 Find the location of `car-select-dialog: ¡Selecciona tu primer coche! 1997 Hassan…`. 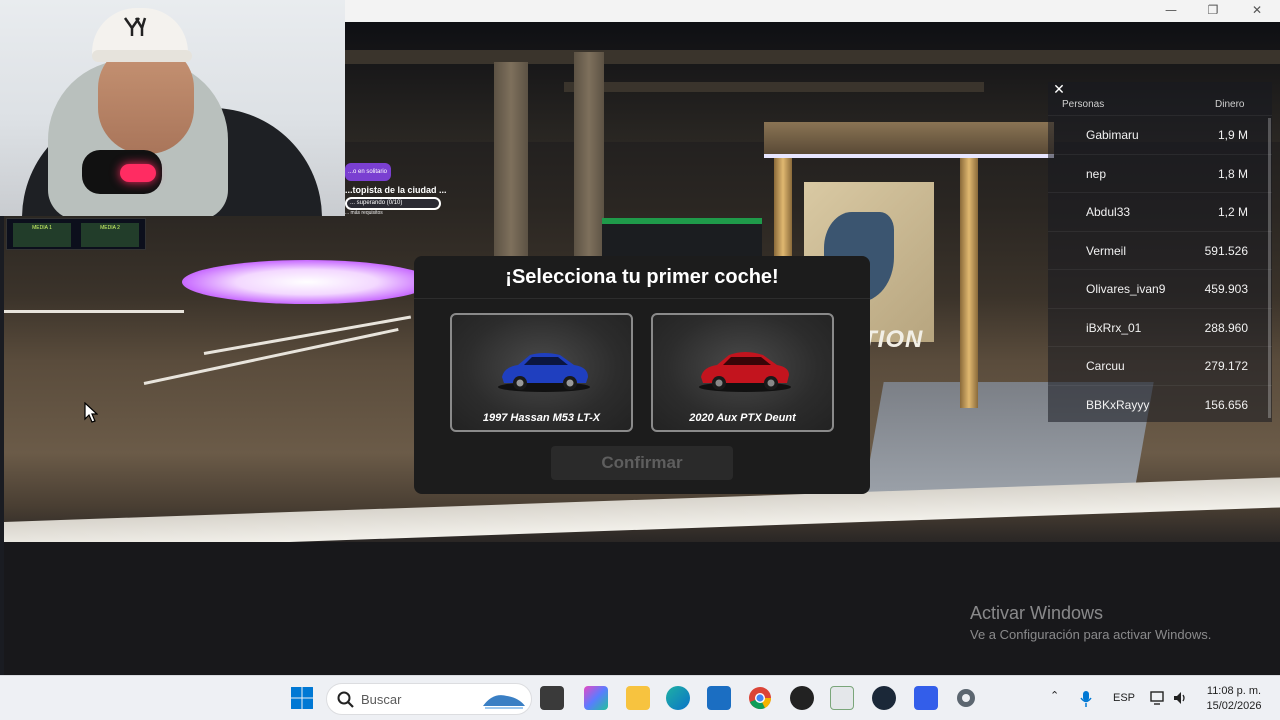

car-select-dialog: ¡Selecciona tu primer coche! 1997 Hassan… is located at coordinates (642, 375).